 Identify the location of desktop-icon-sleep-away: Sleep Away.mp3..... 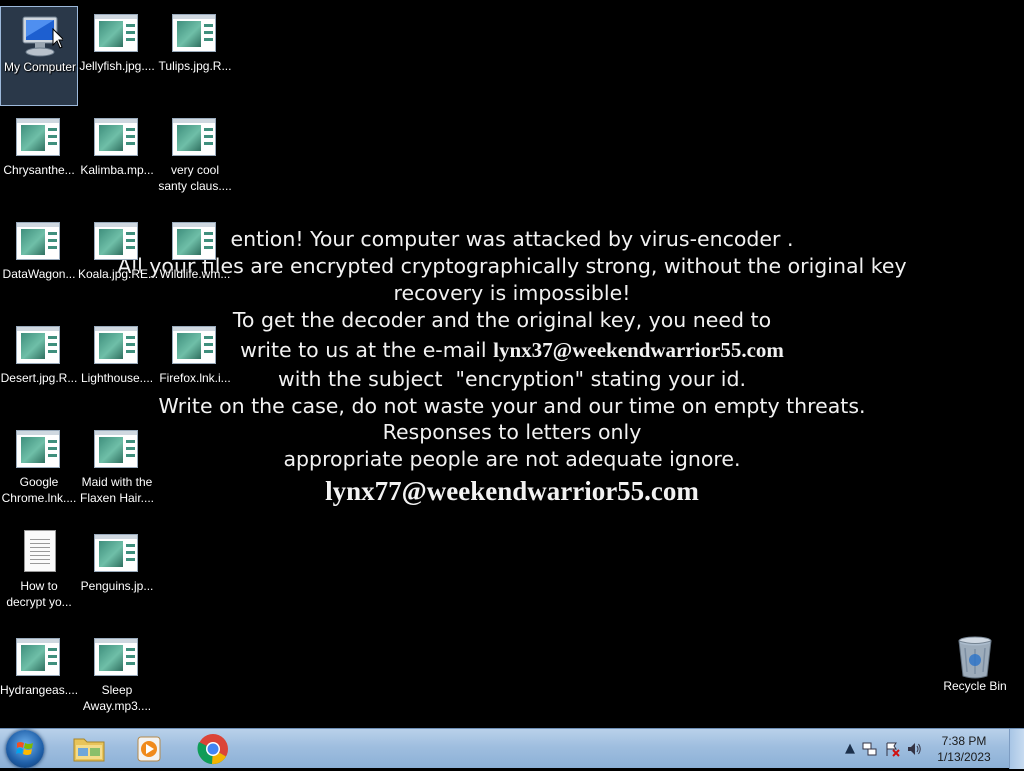
(117, 680).